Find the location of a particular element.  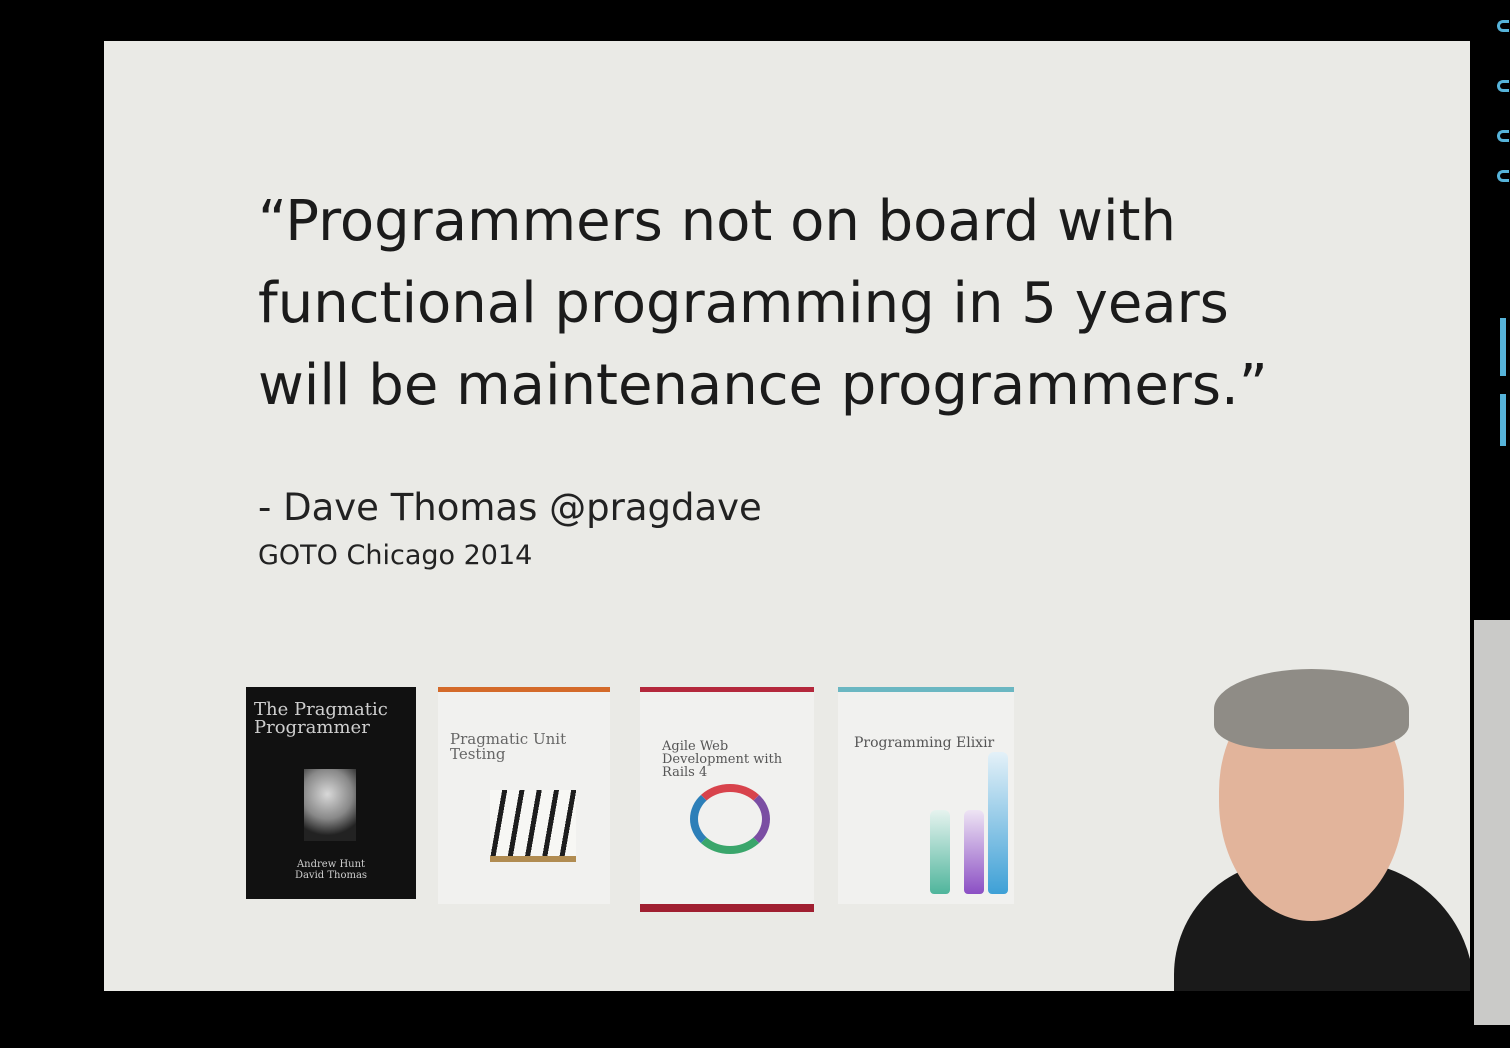

book-title: The Pragmatic Programmer is located at coordinates (321, 718).